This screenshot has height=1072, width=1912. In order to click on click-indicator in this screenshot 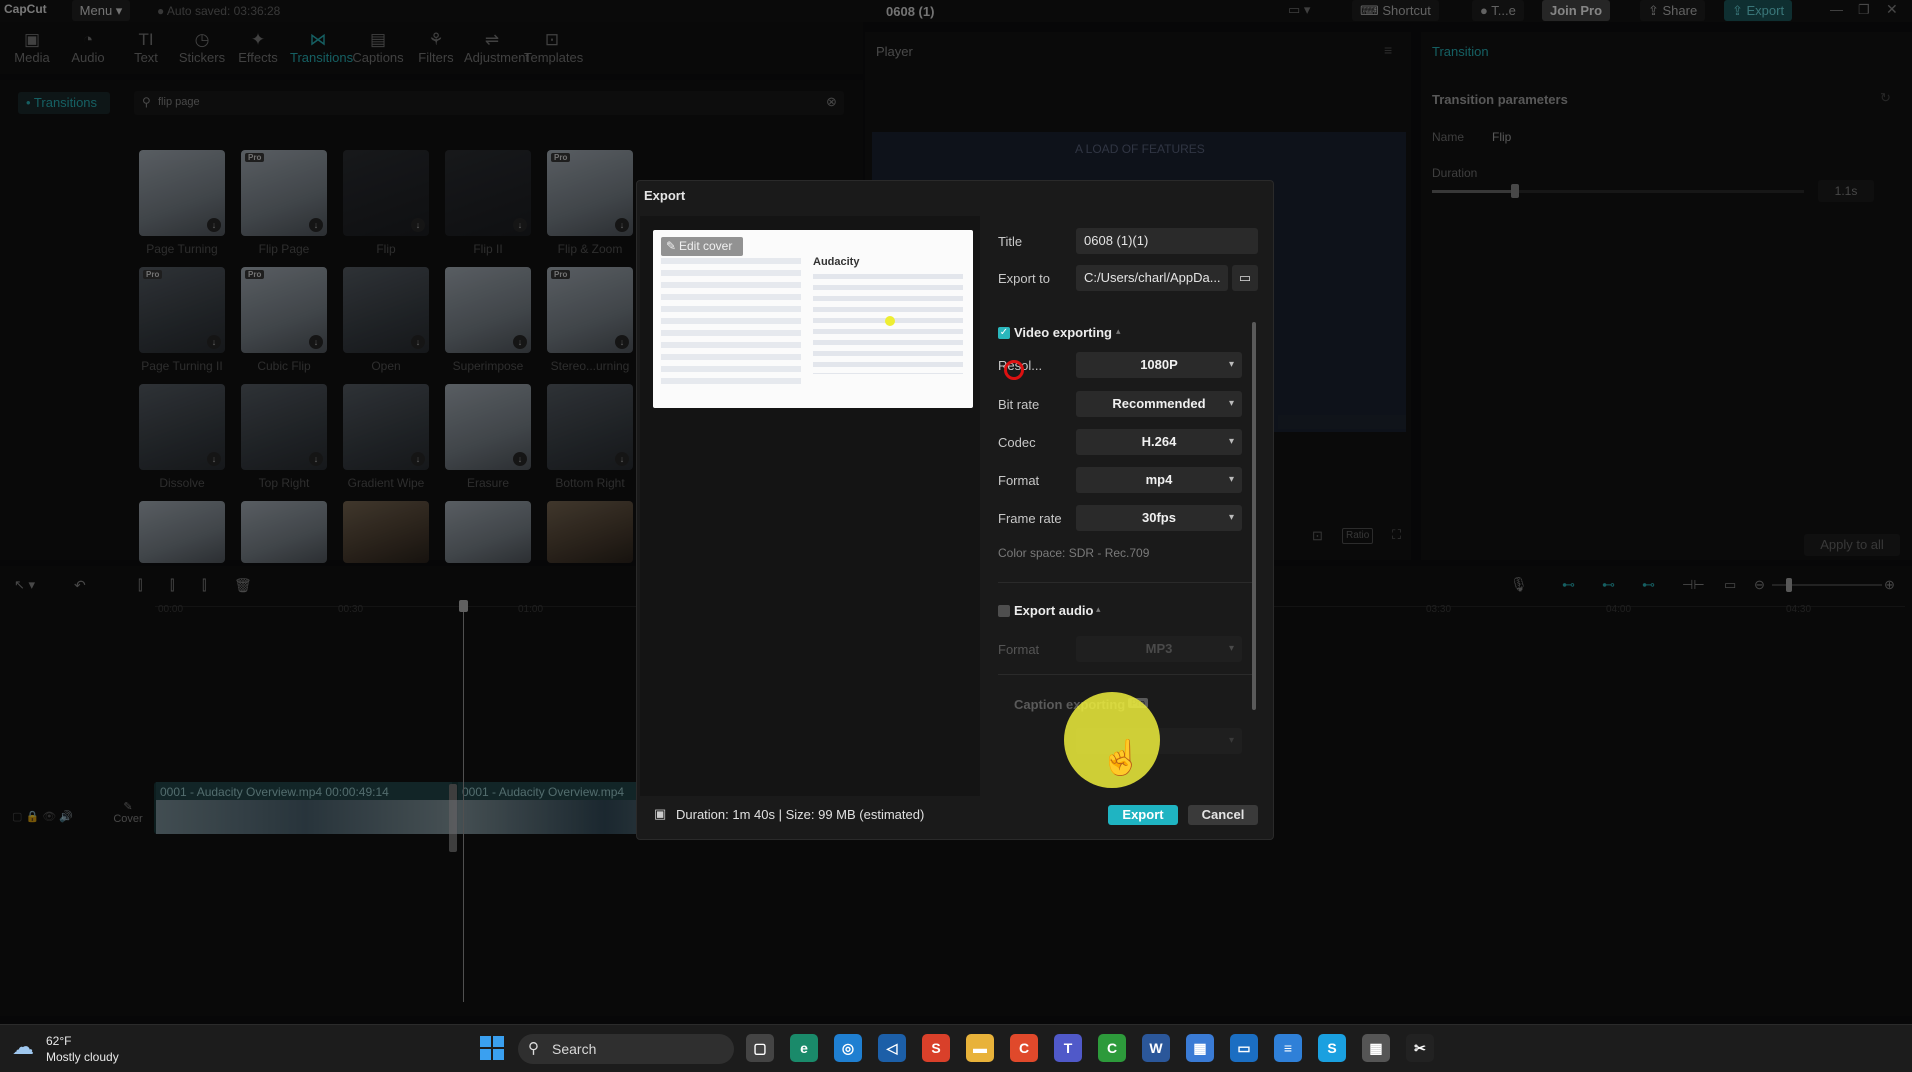, I will do `click(1014, 370)`.